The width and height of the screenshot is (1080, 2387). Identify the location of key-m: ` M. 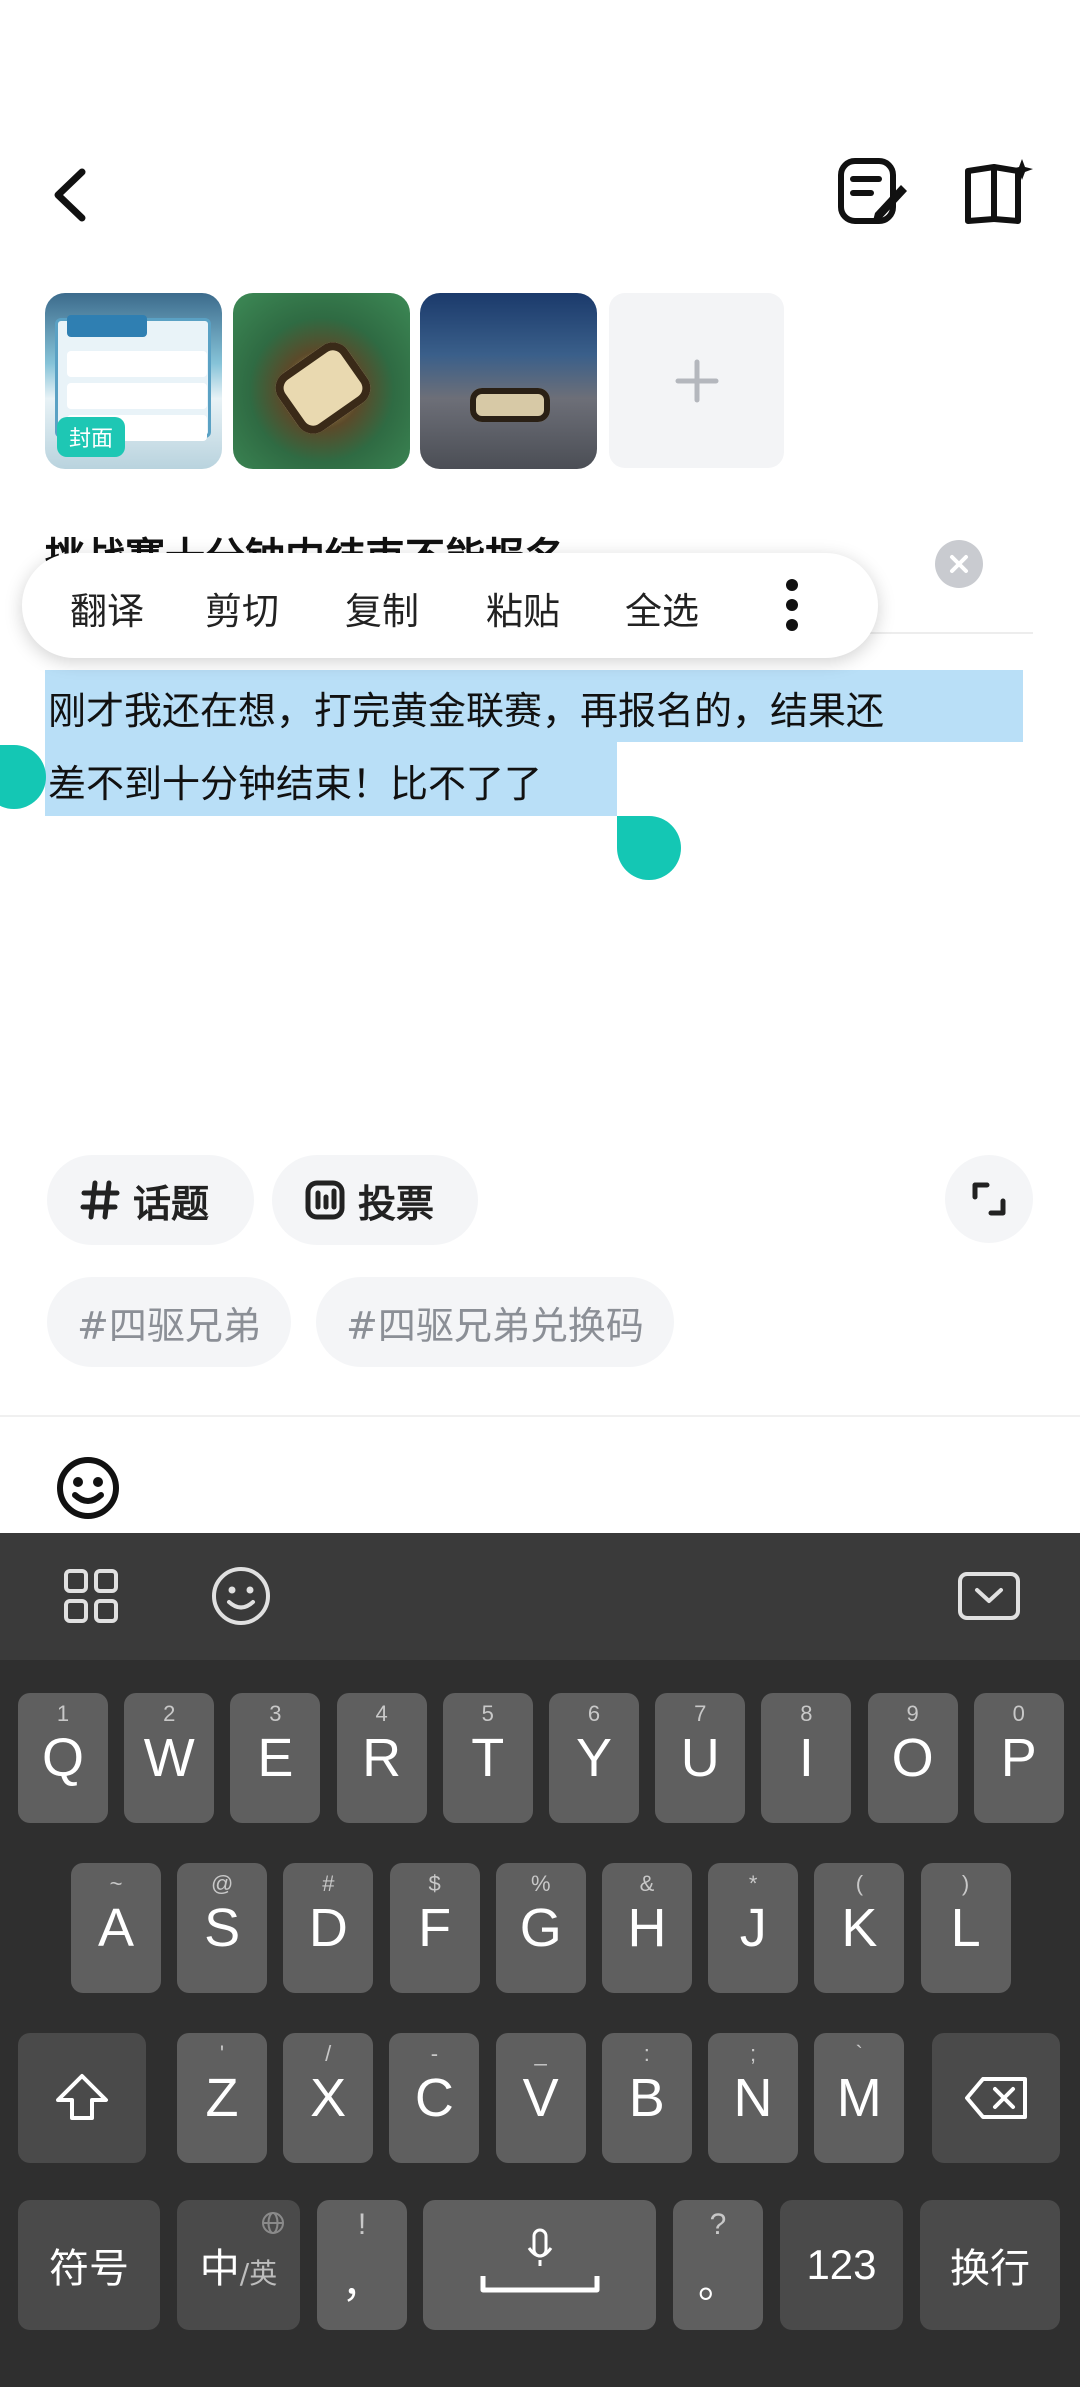
(859, 2098).